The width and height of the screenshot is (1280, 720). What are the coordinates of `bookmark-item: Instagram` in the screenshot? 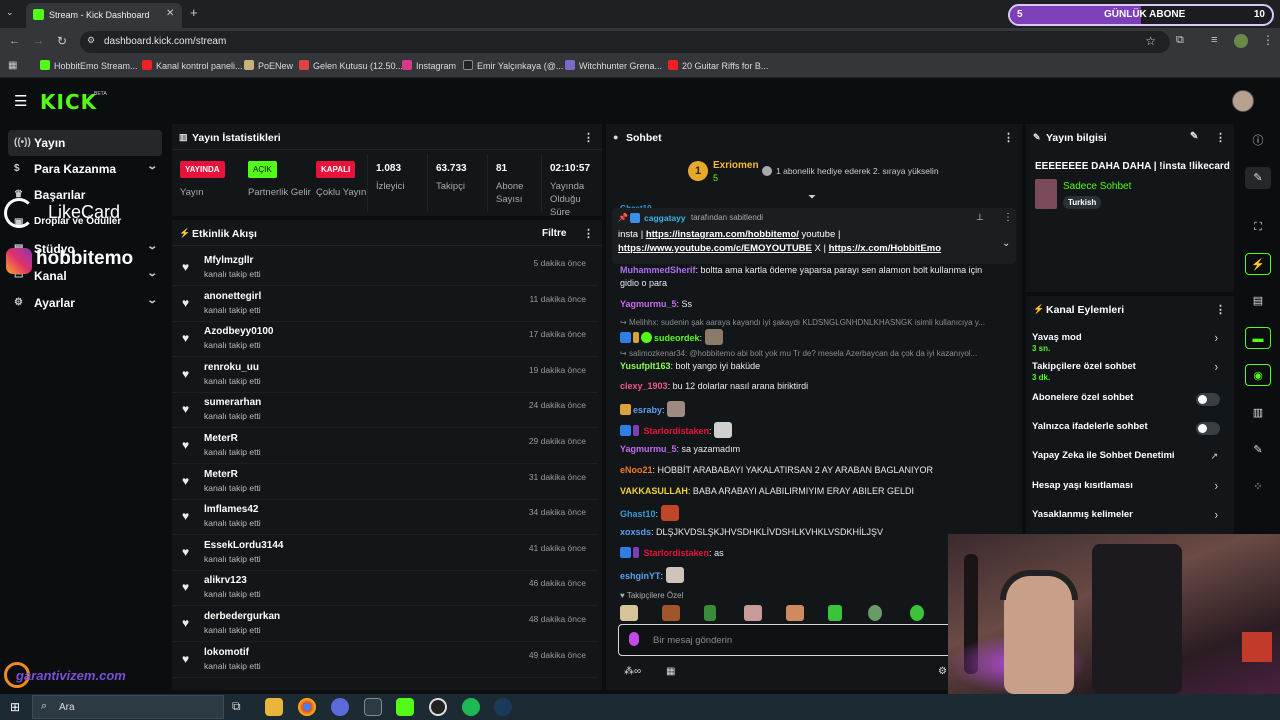 It's located at (429, 65).